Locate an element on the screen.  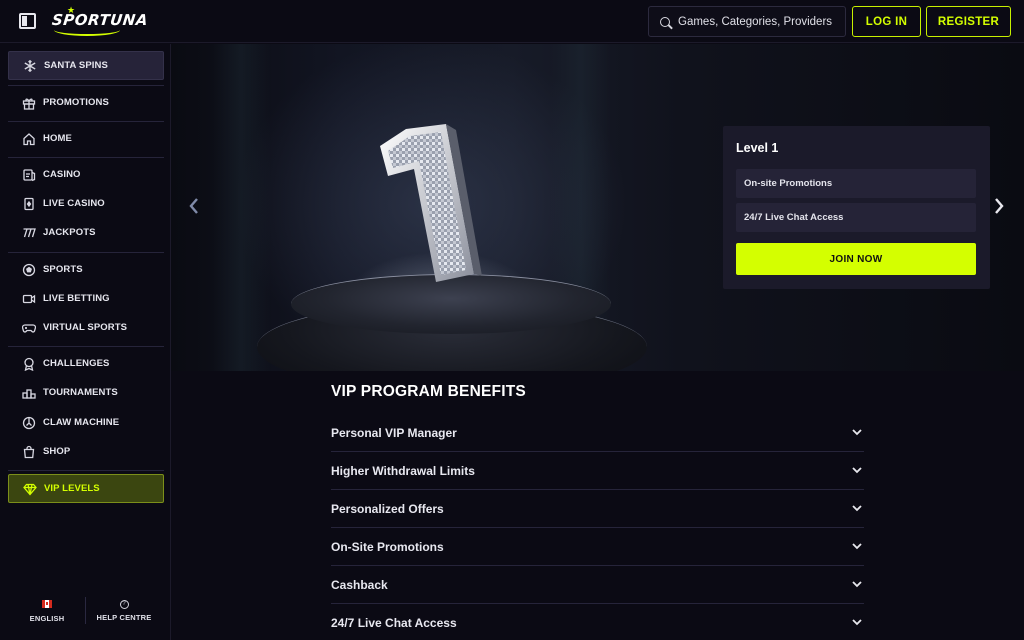
top-header: ★ SPORTUNA LOG IN REGISTER is located at coordinates (512, 21).